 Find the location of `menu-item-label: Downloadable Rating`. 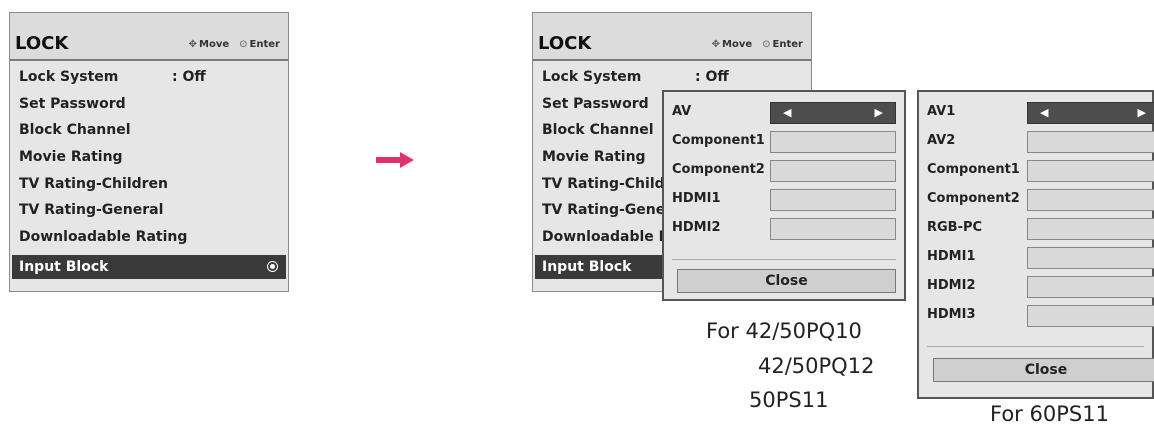

menu-item-label: Downloadable Rating is located at coordinates (103, 237).